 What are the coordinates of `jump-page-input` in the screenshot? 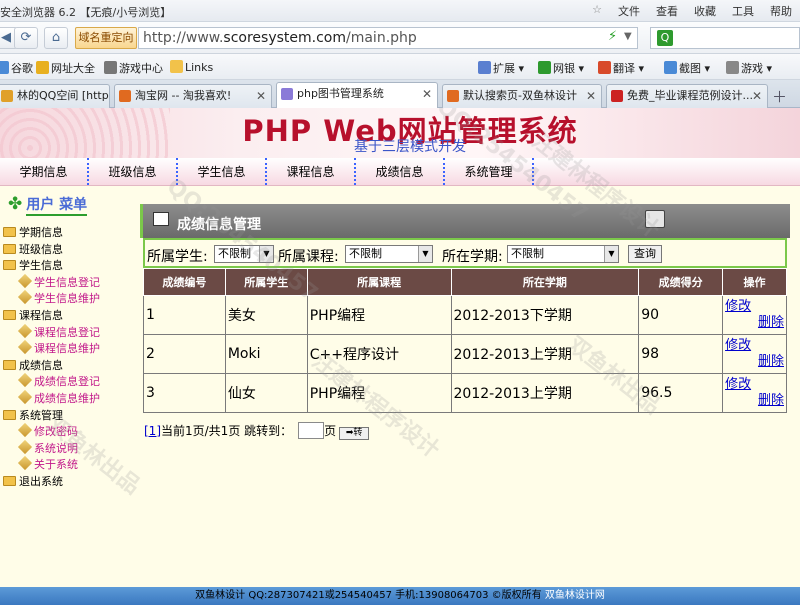 It's located at (311, 430).